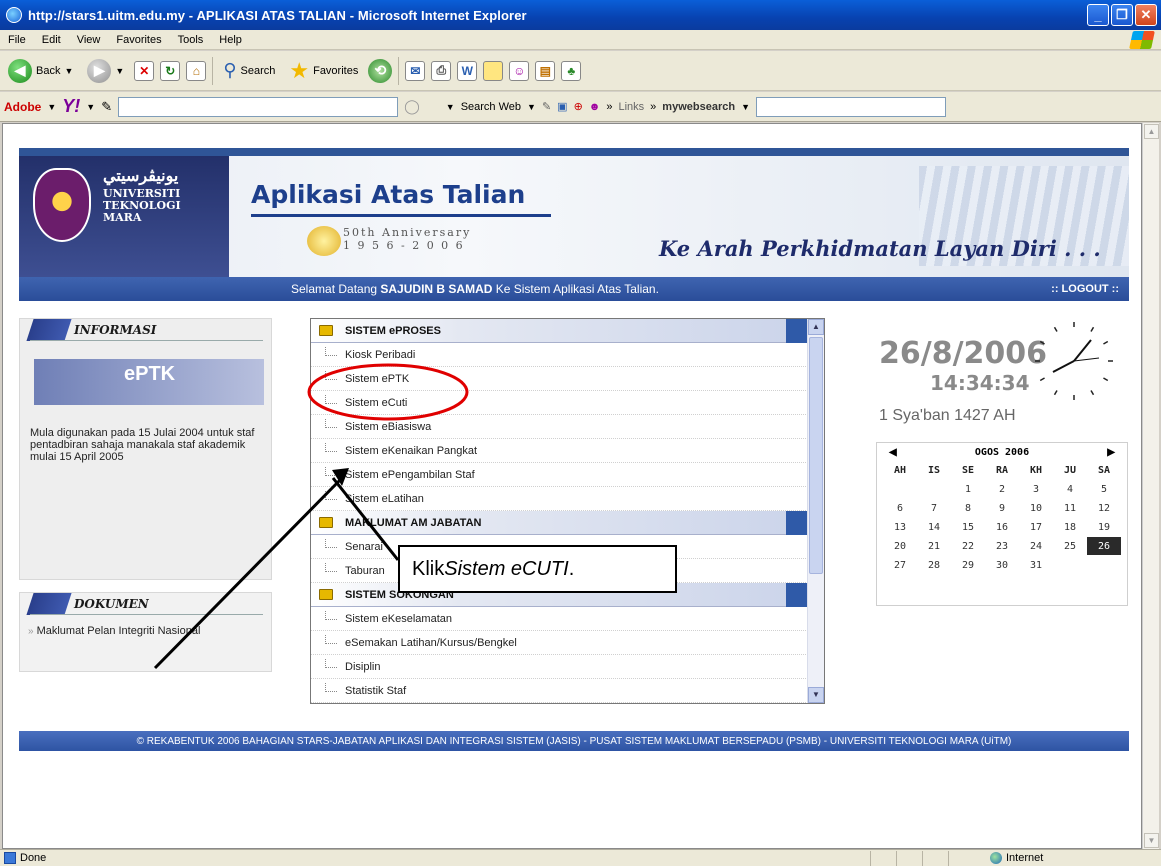 The image size is (1161, 866). Describe the element at coordinates (519, 70) in the screenshot. I see `messenger-icon: ☺` at that location.